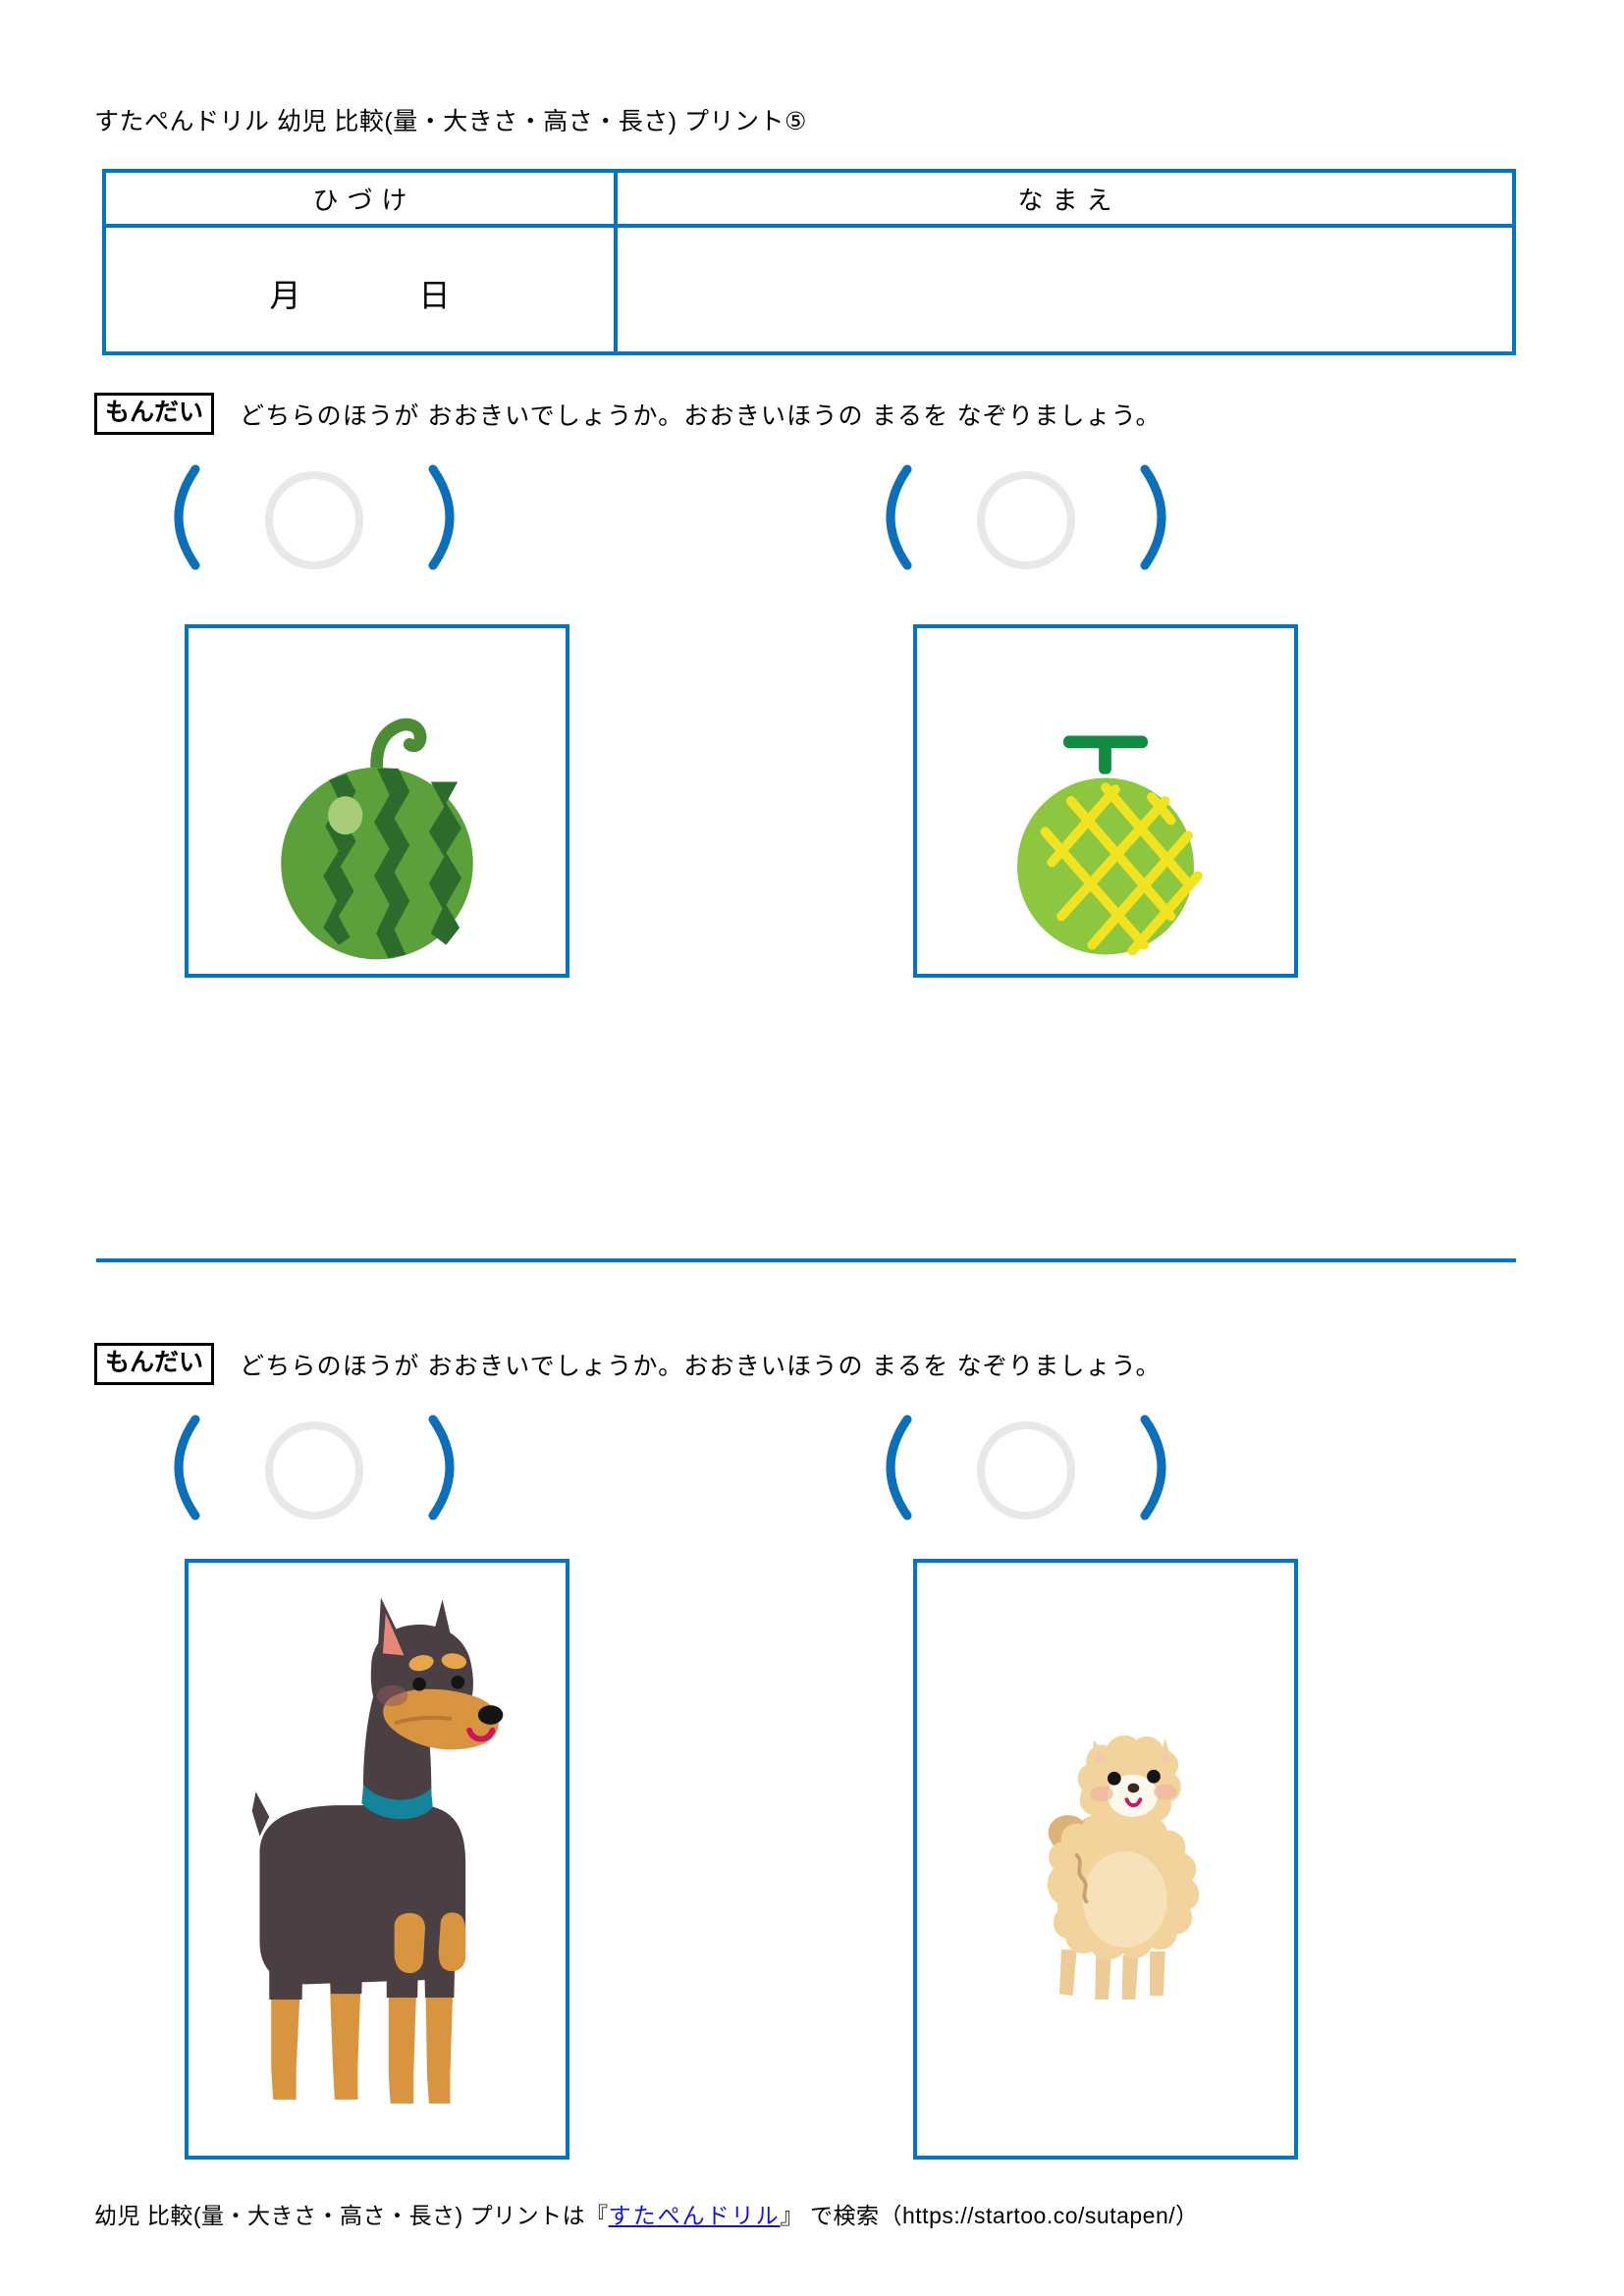  What do you see at coordinates (154, 1364) in the screenshot?
I see `problem-2-badge: もんだい` at bounding box center [154, 1364].